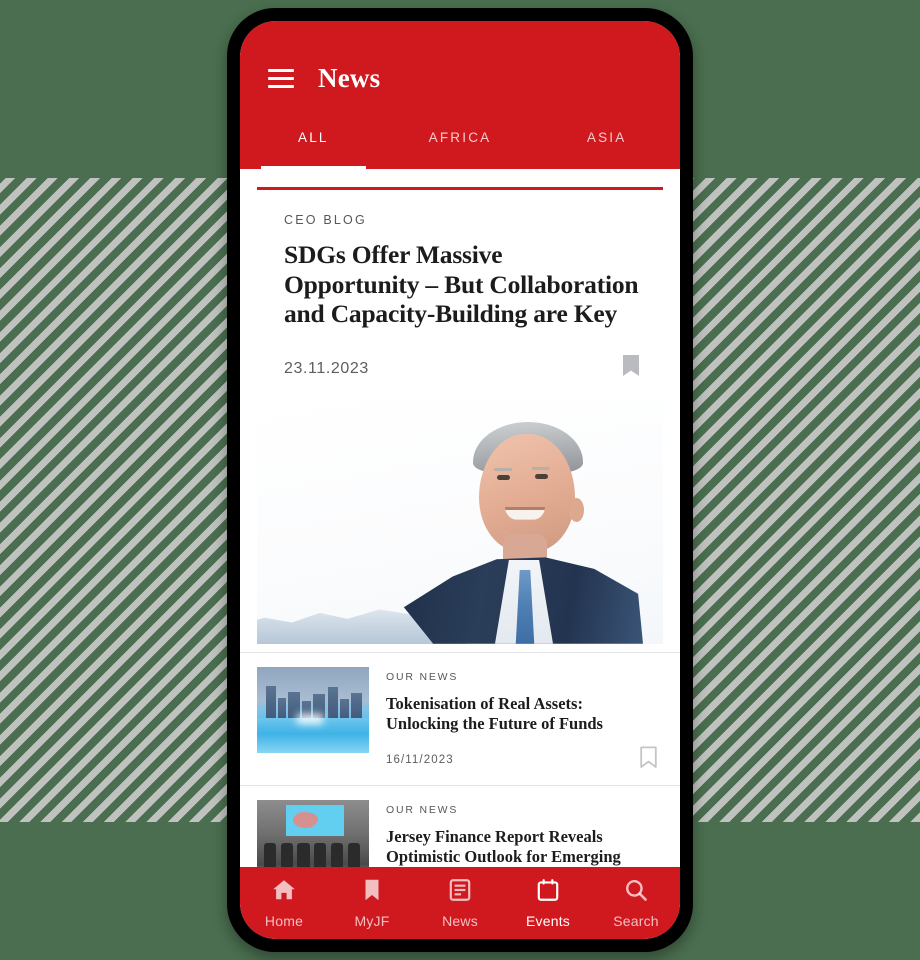 This screenshot has width=920, height=960. I want to click on category-tab-strip: ALL AFRICA ASIA, so click(460, 148).